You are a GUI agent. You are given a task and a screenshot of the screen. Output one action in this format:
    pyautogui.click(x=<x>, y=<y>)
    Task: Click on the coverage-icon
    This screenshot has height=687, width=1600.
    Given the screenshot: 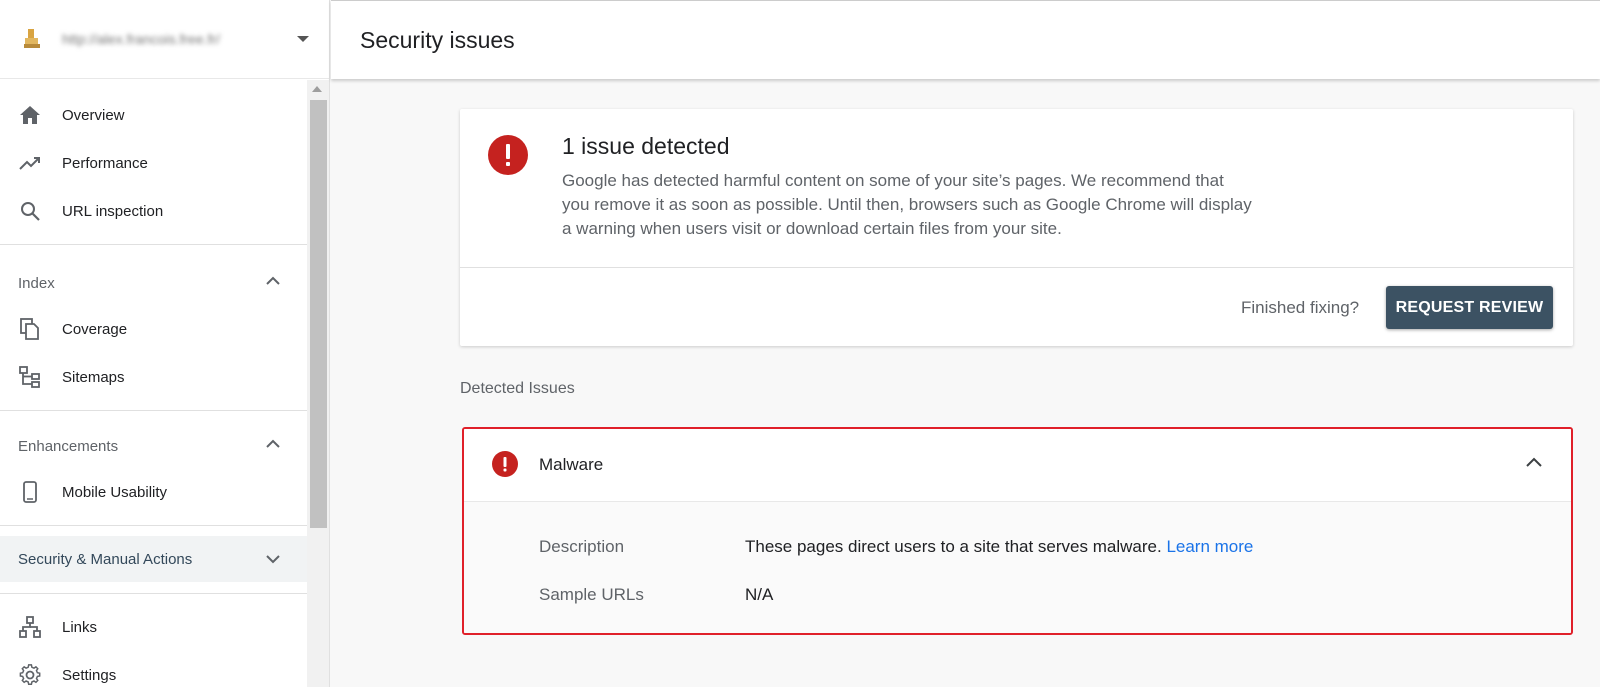 What is the action you would take?
    pyautogui.click(x=30, y=329)
    